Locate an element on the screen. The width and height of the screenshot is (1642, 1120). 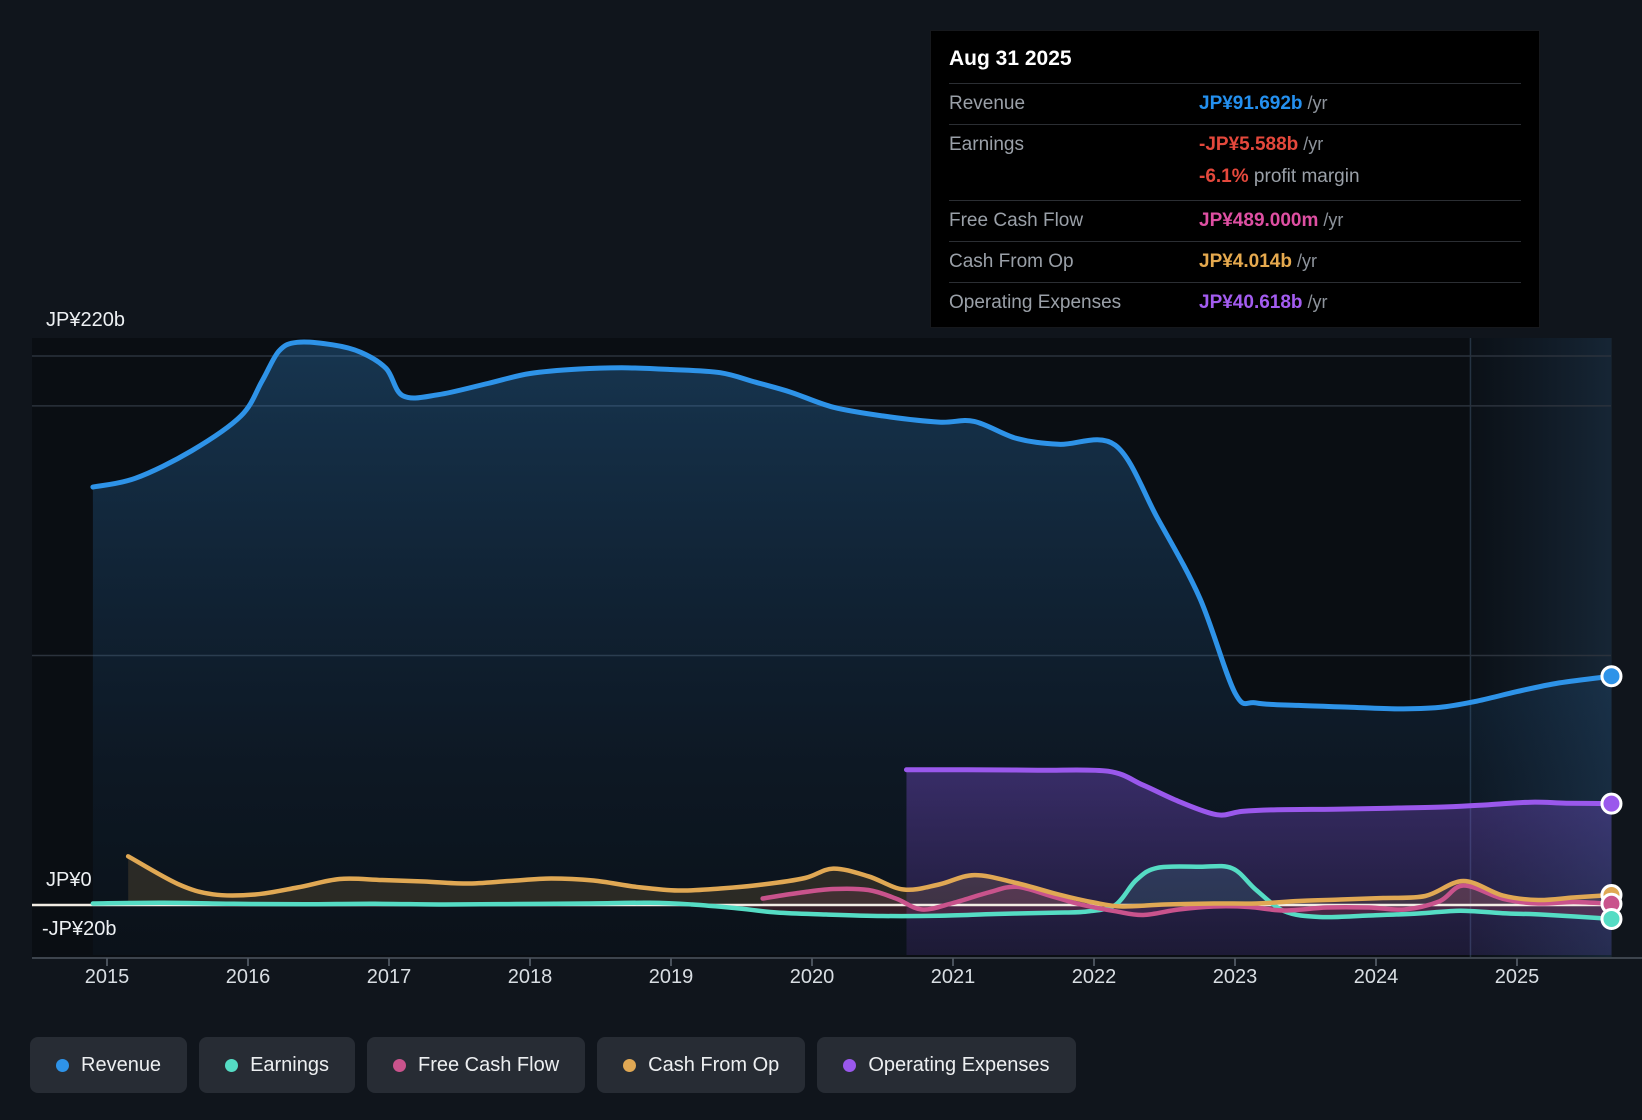
tooltip-label-earnings: Earnings is located at coordinates (986, 144).